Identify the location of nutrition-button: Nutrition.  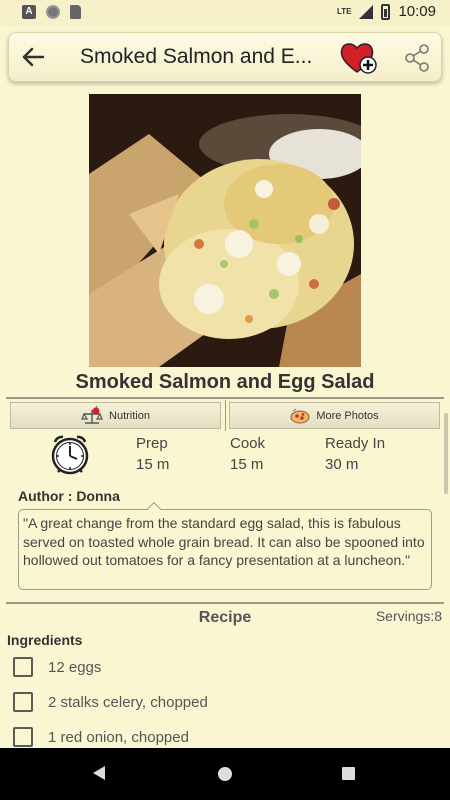
(115, 415).